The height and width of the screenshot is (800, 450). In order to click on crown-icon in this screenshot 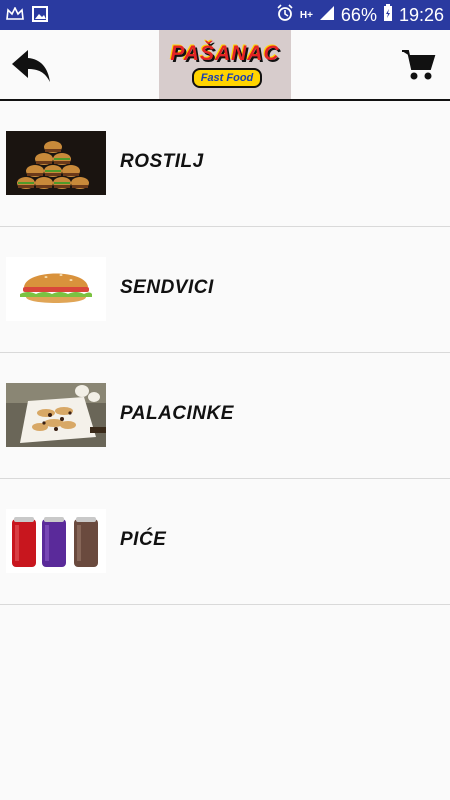, I will do `click(15, 16)`.